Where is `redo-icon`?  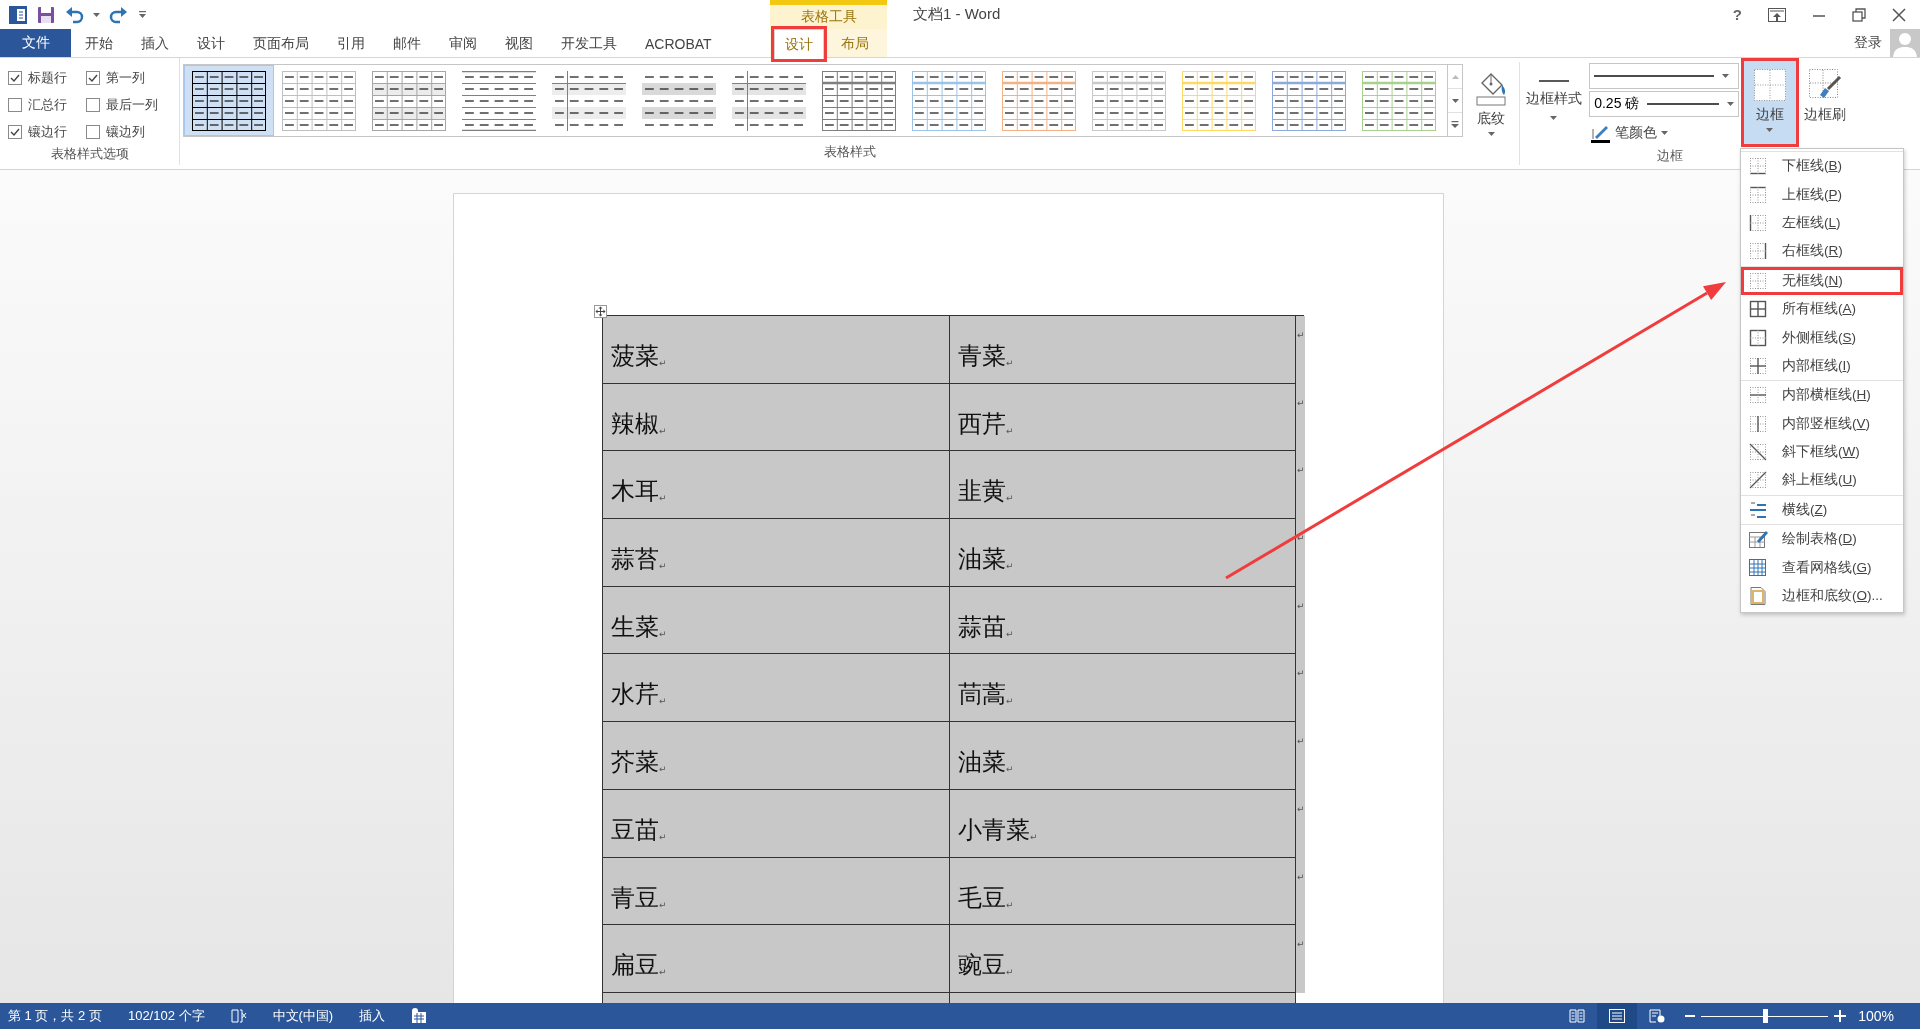 redo-icon is located at coordinates (119, 14).